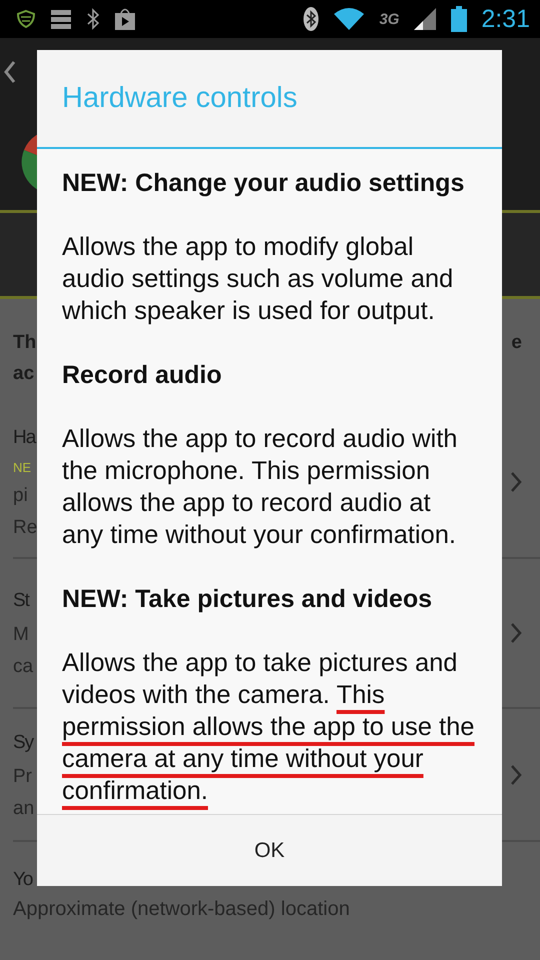  I want to click on group-title: Sy, so click(23, 742).